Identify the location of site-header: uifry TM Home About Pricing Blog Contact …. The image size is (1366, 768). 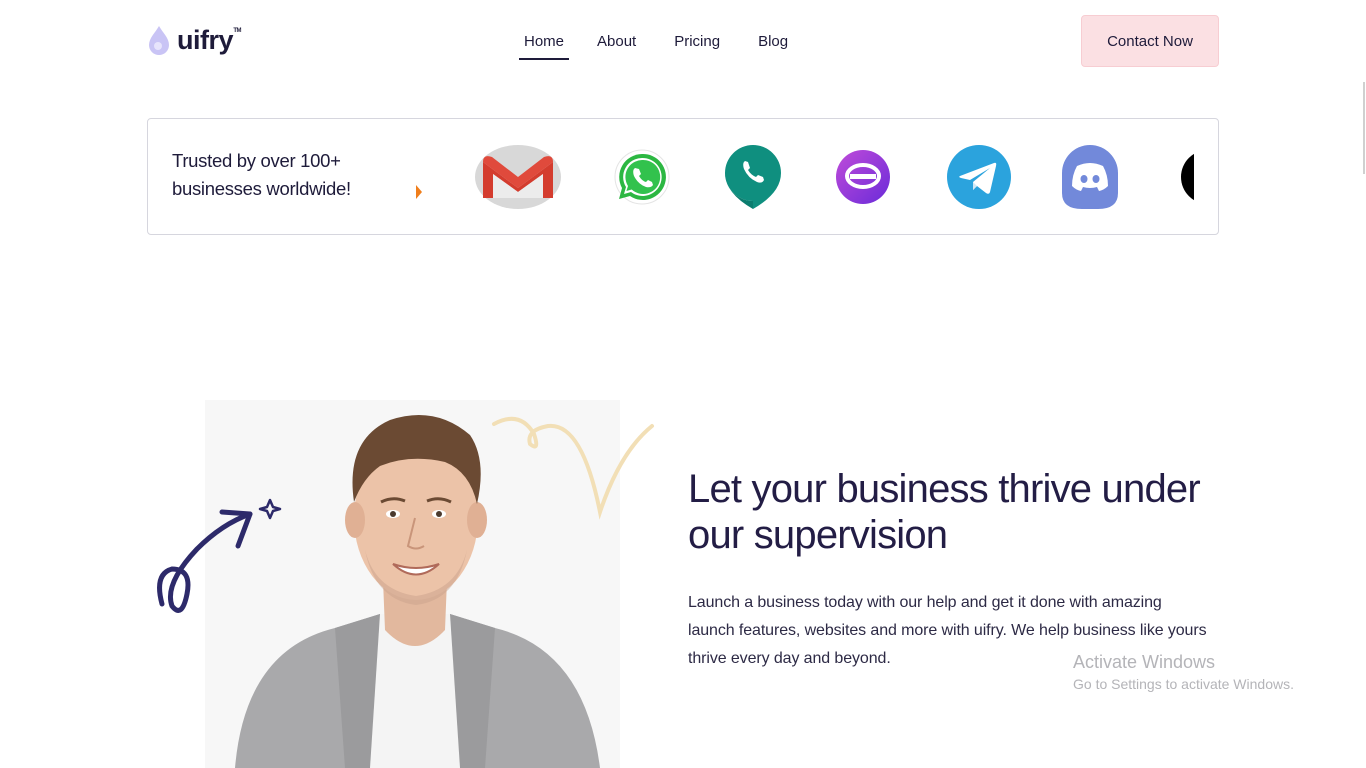
(683, 42).